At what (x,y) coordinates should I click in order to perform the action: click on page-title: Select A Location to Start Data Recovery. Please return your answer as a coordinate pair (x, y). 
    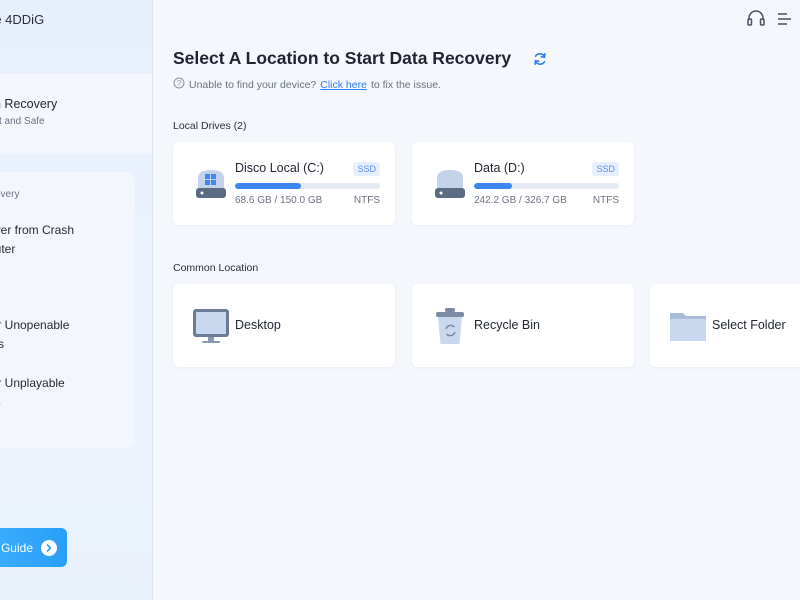
    Looking at the image, I should click on (342, 58).